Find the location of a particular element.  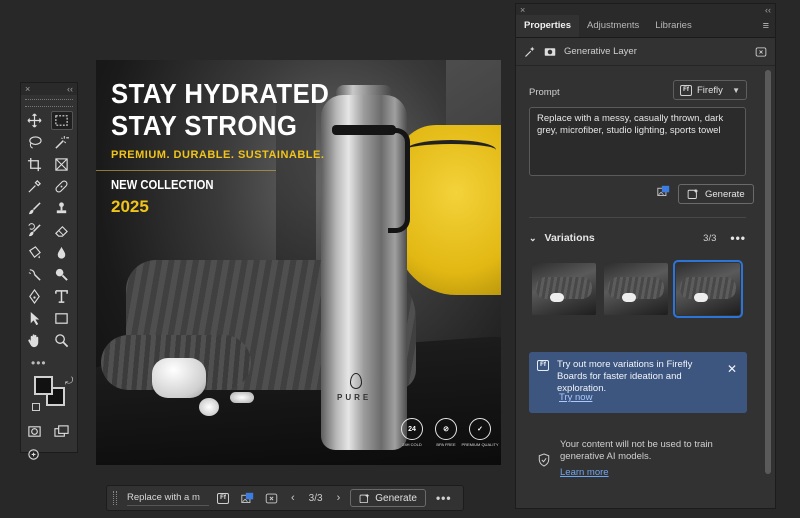

drop-logo-icon is located at coordinates (356, 381).